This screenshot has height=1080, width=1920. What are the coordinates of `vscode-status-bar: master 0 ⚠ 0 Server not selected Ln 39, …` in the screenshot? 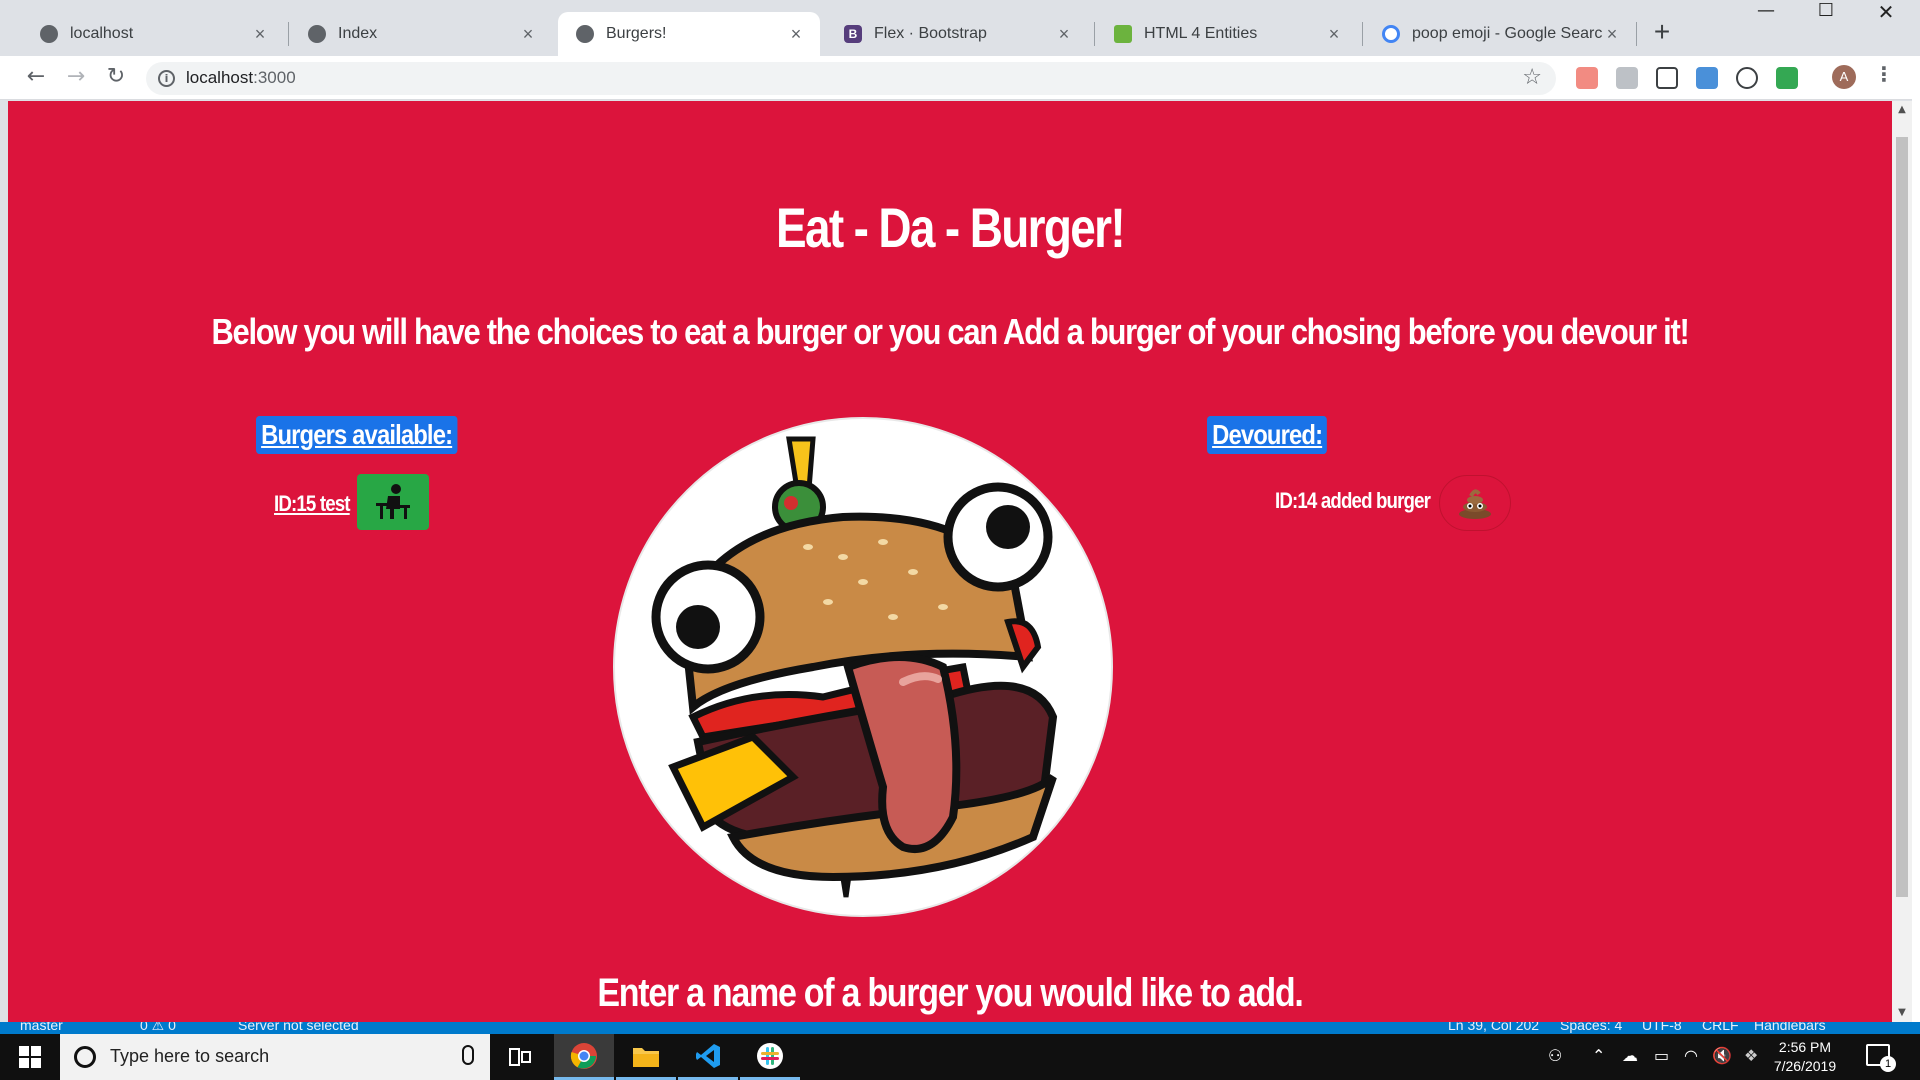 It's located at (960, 1028).